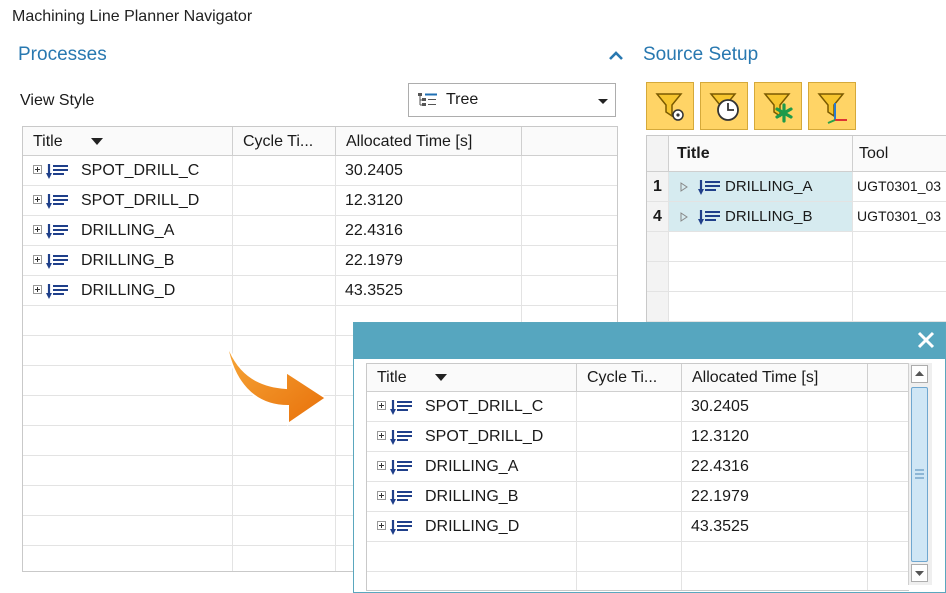  Describe the element at coordinates (62, 54) in the screenshot. I see `processes-title: Processes` at that location.